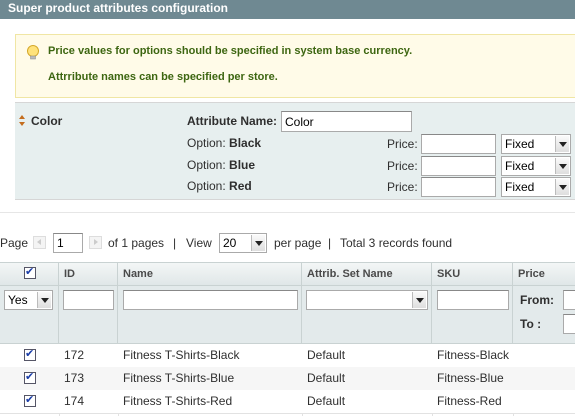 Image resolution: width=575 pixels, height=416 pixels. What do you see at coordinates (29, 315) in the screenshot?
I see `filter-cell: Yes` at bounding box center [29, 315].